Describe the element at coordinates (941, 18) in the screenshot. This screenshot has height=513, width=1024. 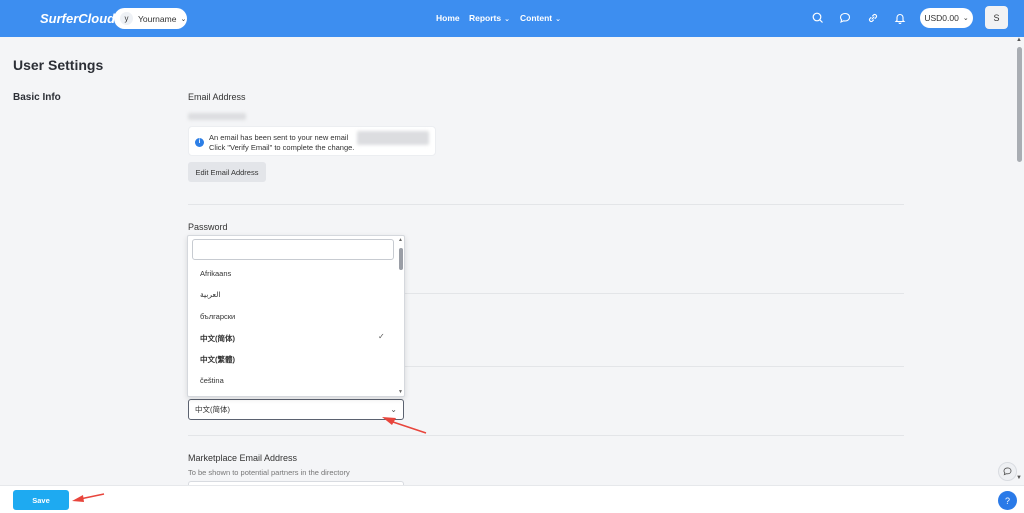
I see `currency-balance: USD0.00` at that location.